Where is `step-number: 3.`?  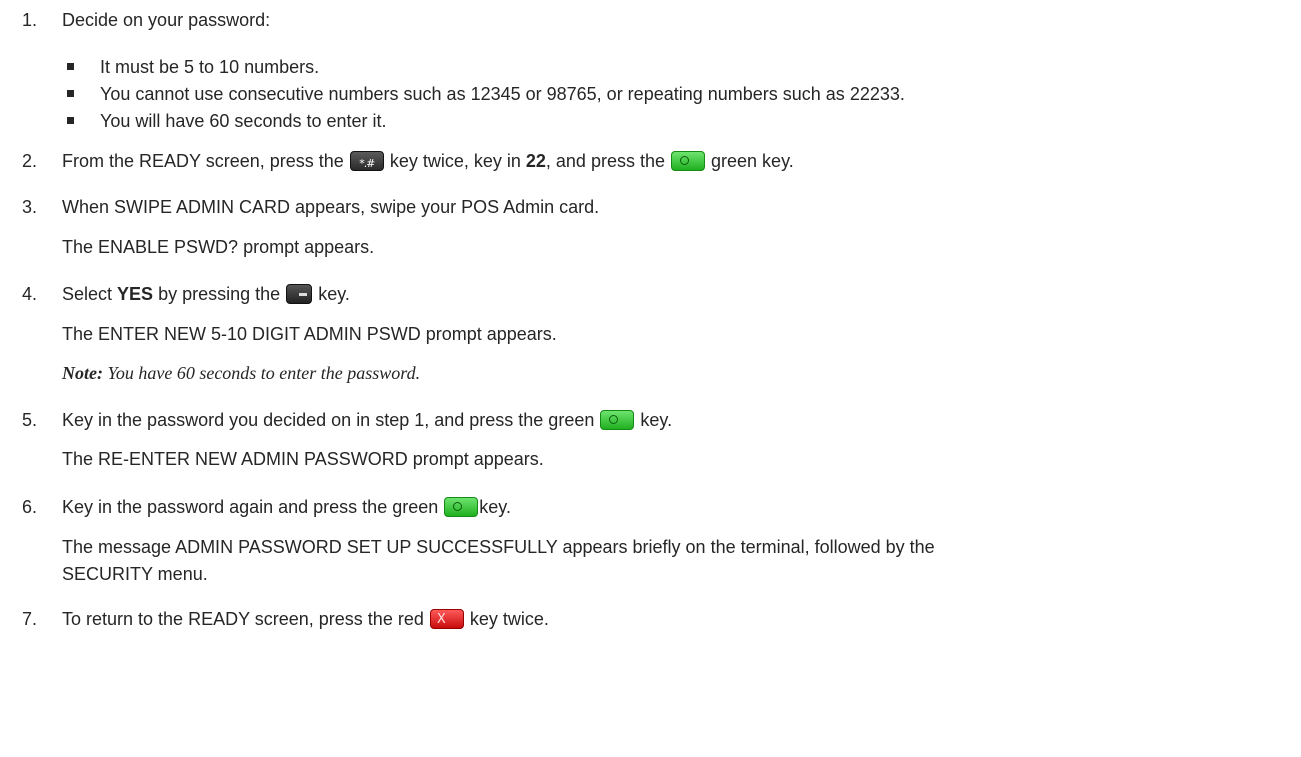 step-number: 3. is located at coordinates (30, 207).